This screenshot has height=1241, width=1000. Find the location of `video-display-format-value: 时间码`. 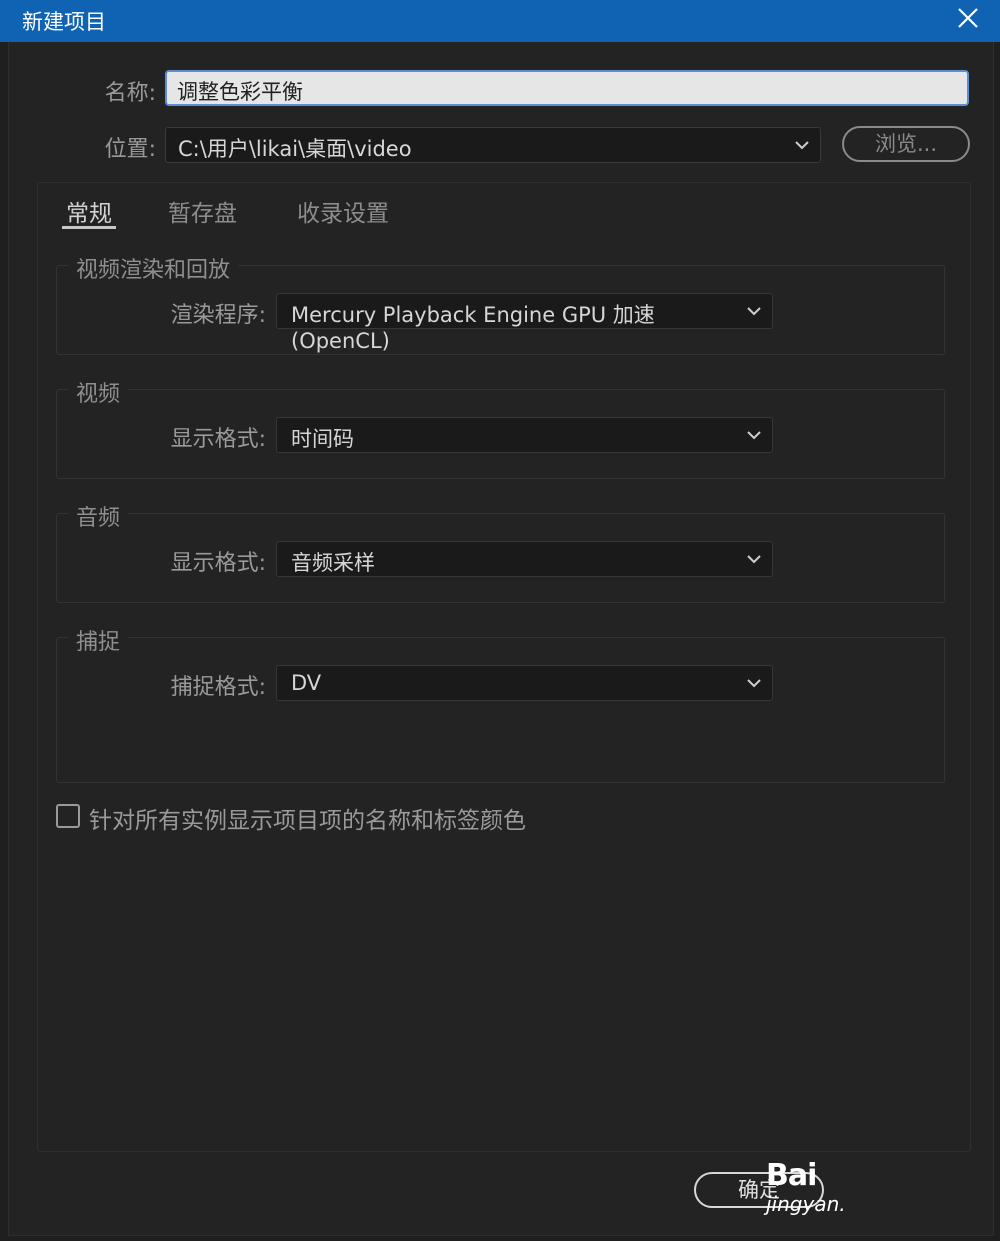

video-display-format-value: 时间码 is located at coordinates (322, 439).